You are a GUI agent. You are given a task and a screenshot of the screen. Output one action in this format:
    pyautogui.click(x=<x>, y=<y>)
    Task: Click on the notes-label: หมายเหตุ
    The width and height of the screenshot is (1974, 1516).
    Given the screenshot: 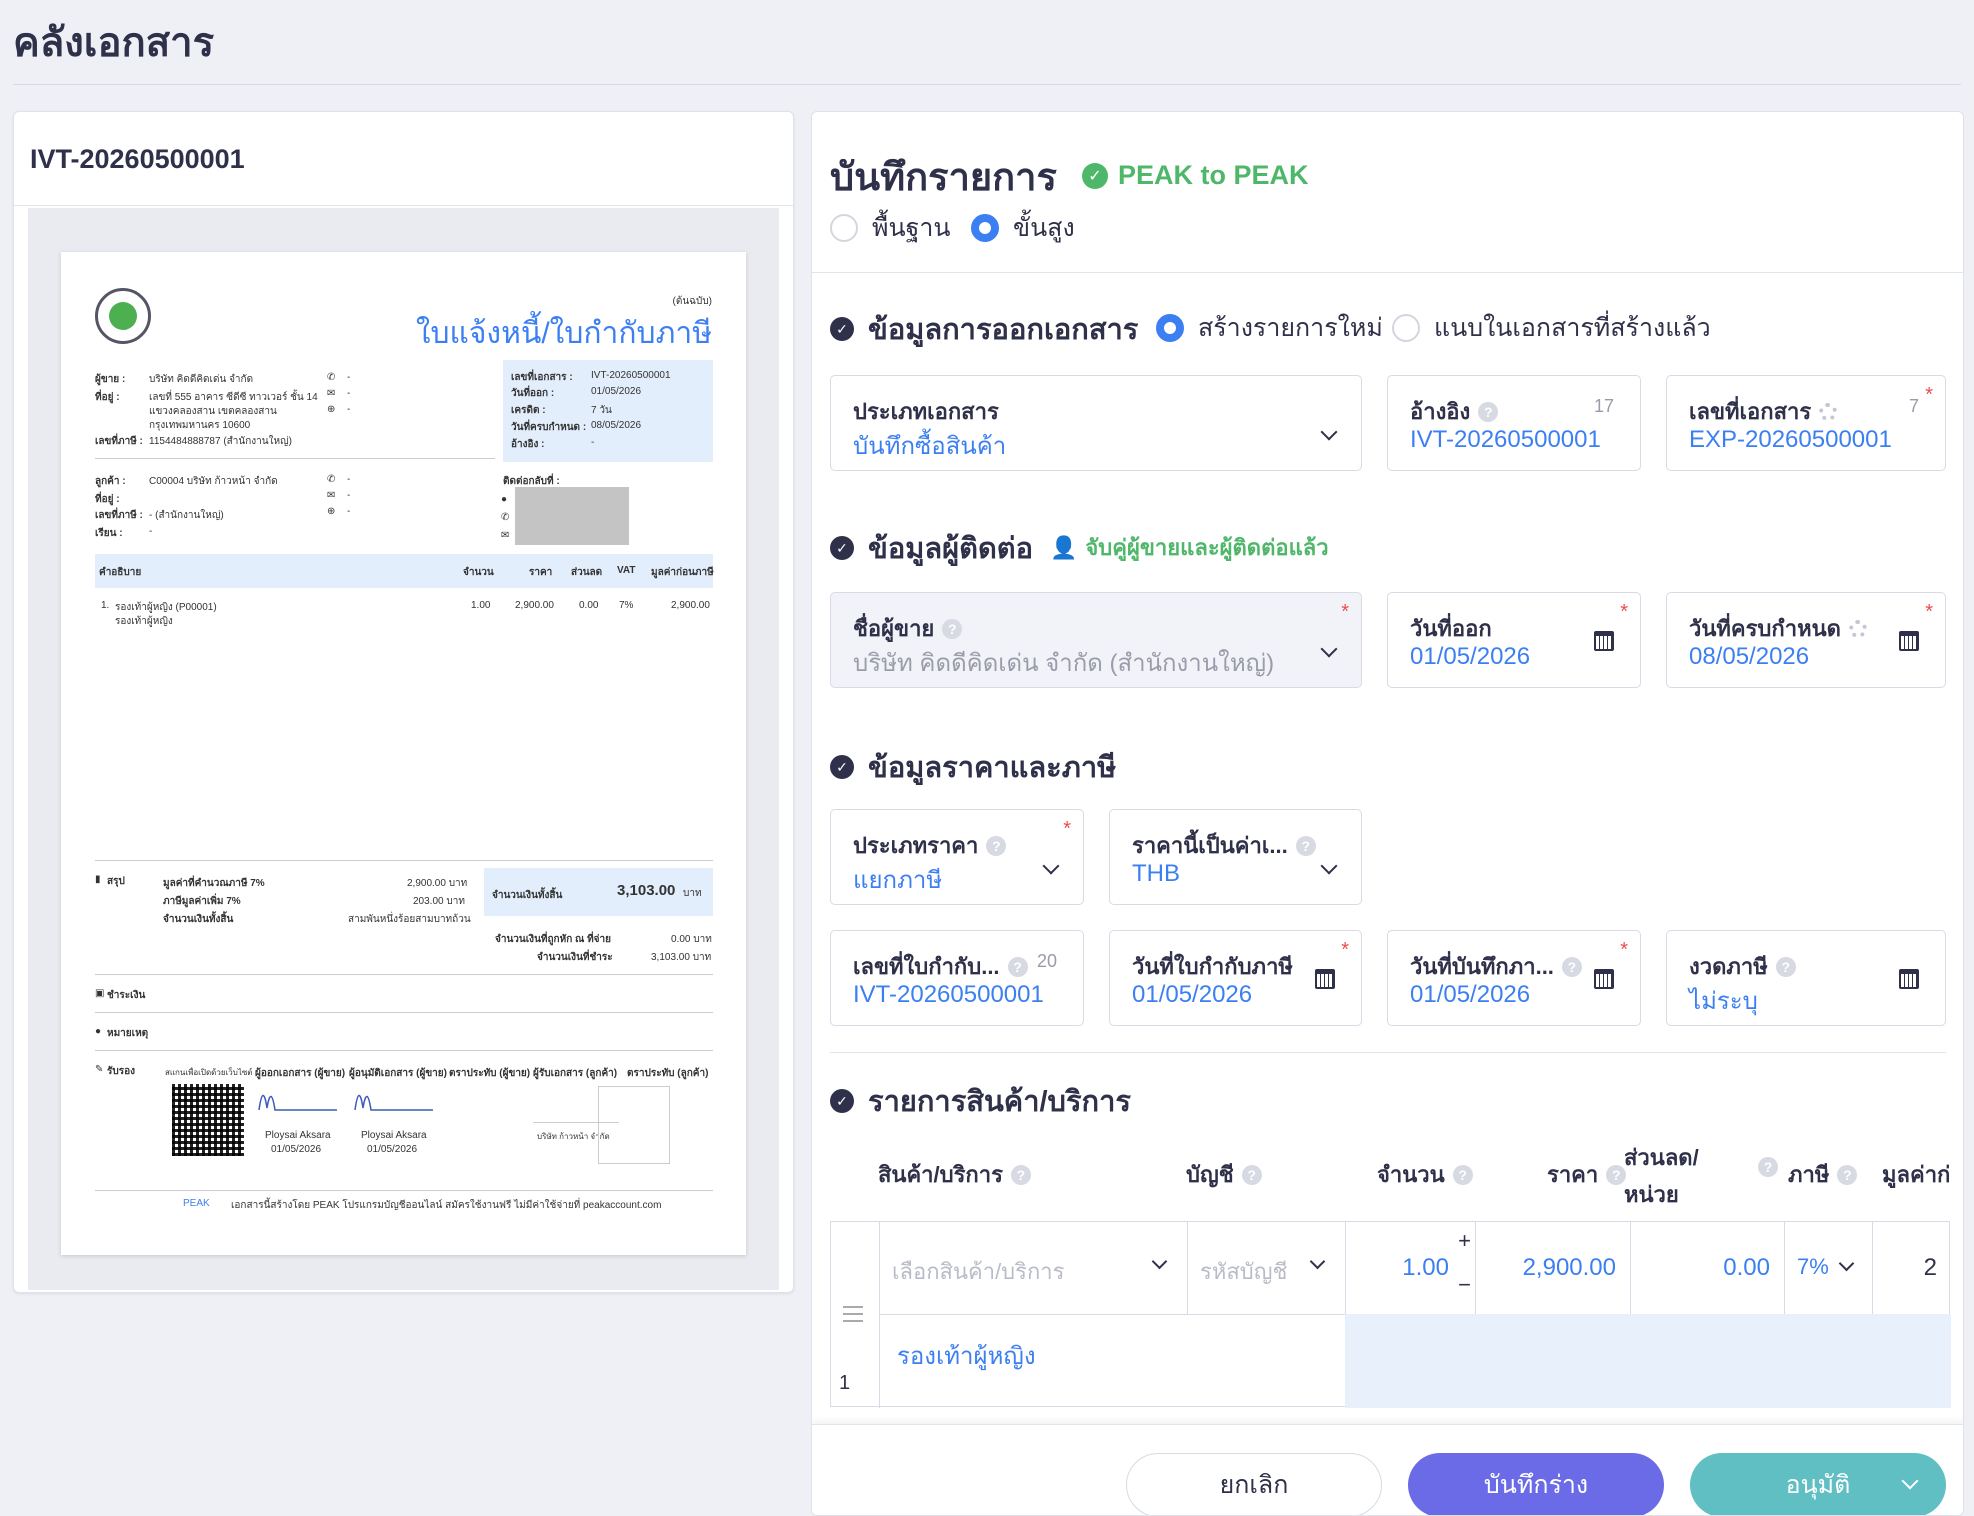 What is the action you would take?
    pyautogui.click(x=128, y=1033)
    